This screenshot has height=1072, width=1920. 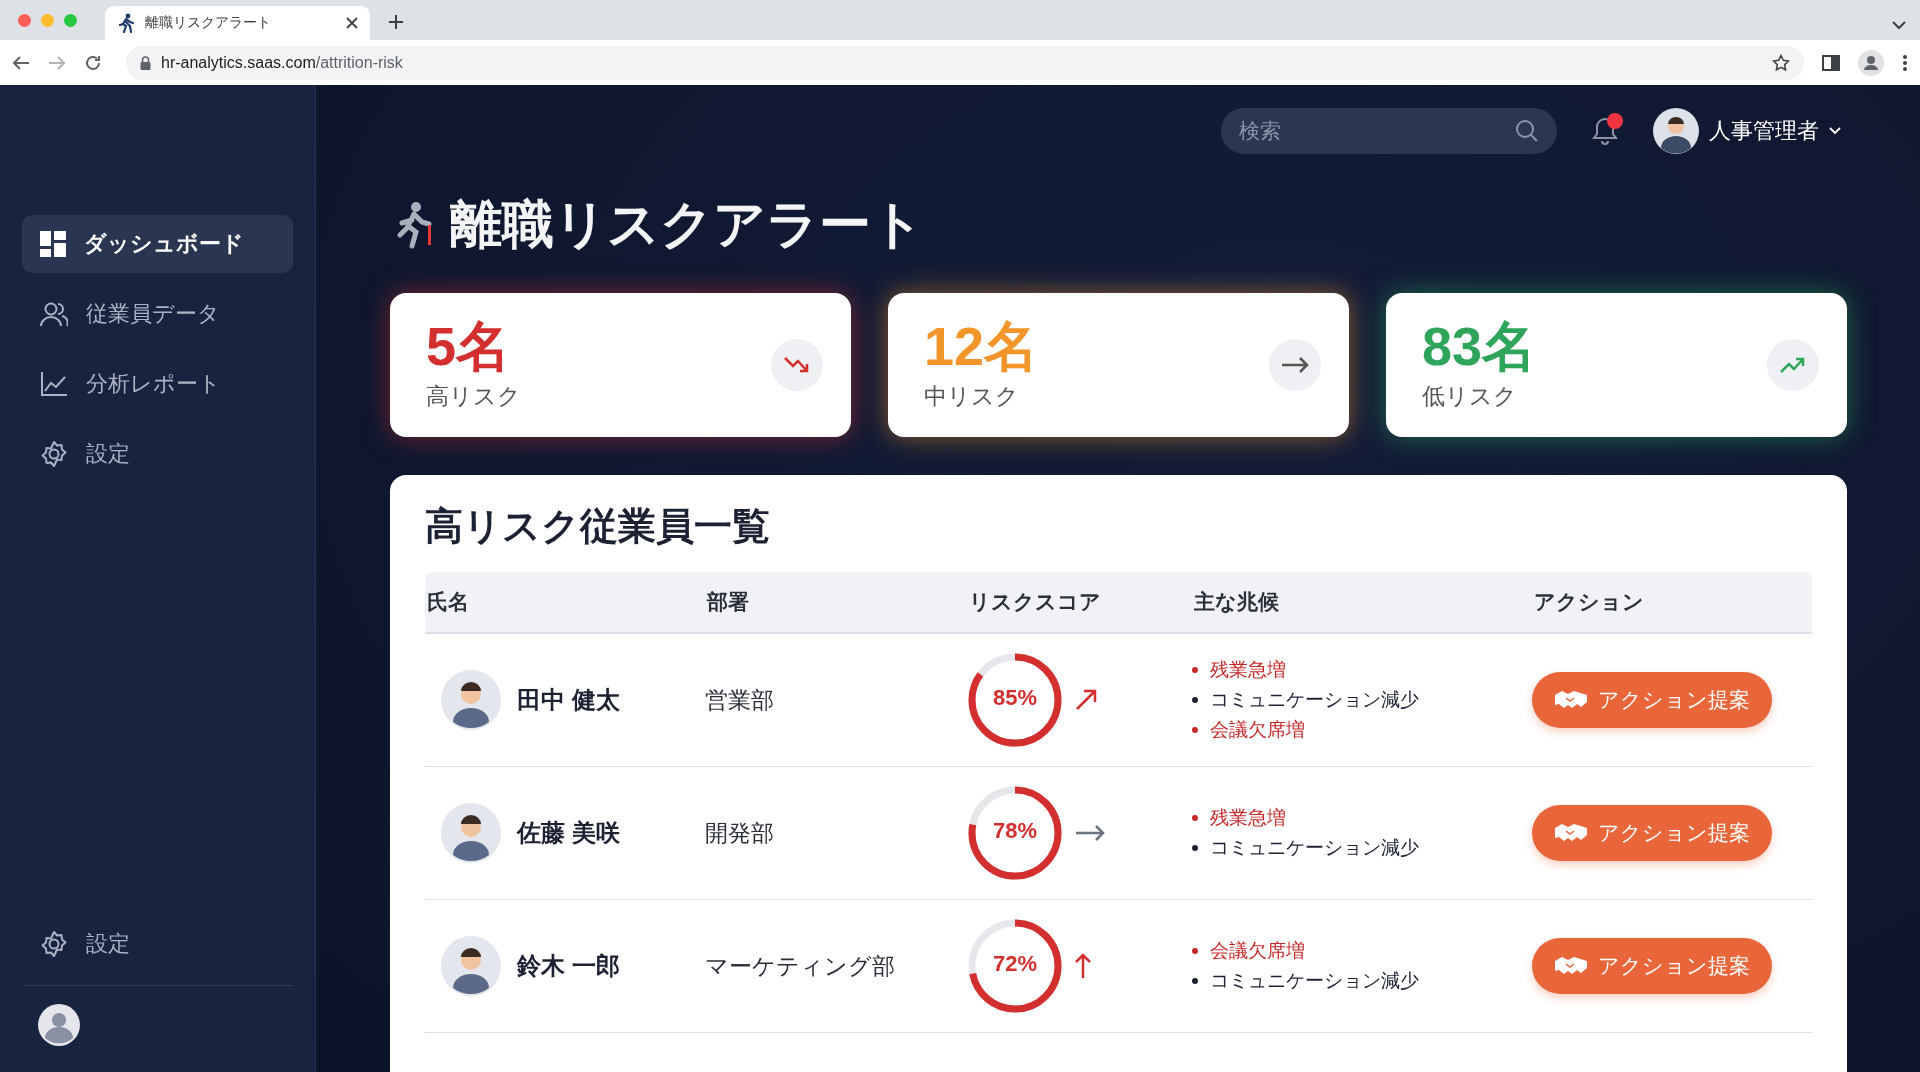 What do you see at coordinates (126, 23) in the screenshot?
I see `running-person-icon` at bounding box center [126, 23].